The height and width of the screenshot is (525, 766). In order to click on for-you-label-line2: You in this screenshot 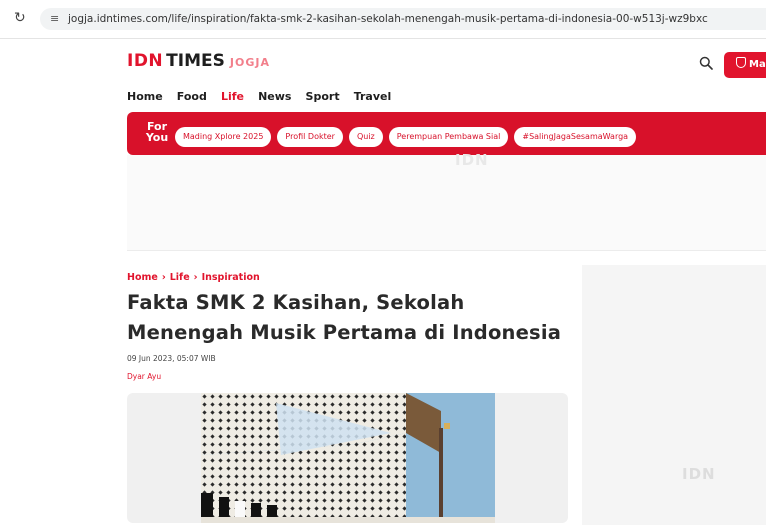, I will do `click(157, 137)`.